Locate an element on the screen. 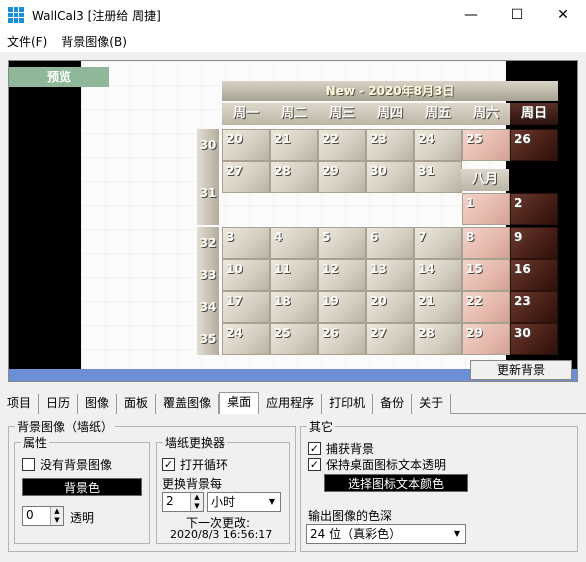 This screenshot has width=586, height=562. loop-checkbox: ✓ is located at coordinates (168, 464).